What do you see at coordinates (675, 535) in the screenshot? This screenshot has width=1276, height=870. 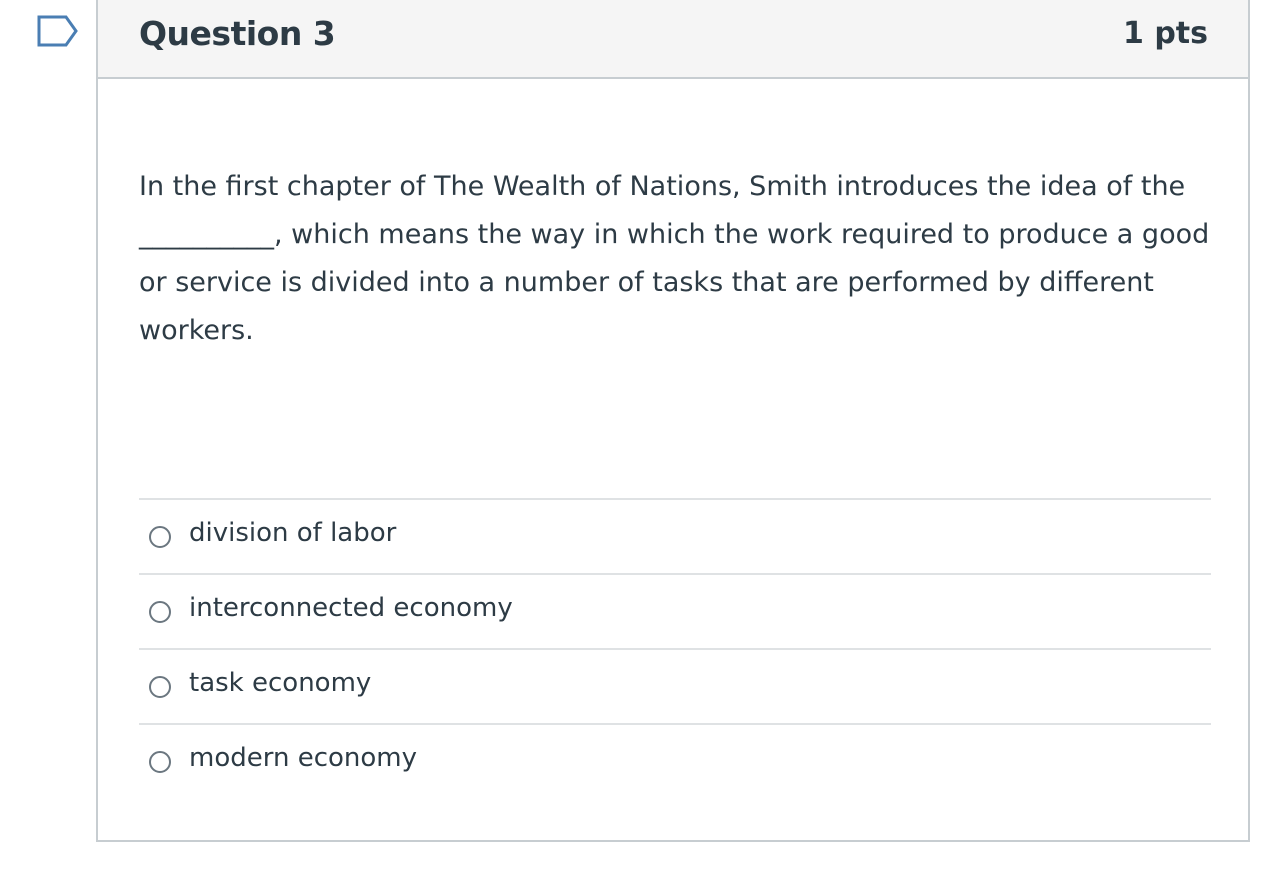 I see `answer-option: division of labor` at bounding box center [675, 535].